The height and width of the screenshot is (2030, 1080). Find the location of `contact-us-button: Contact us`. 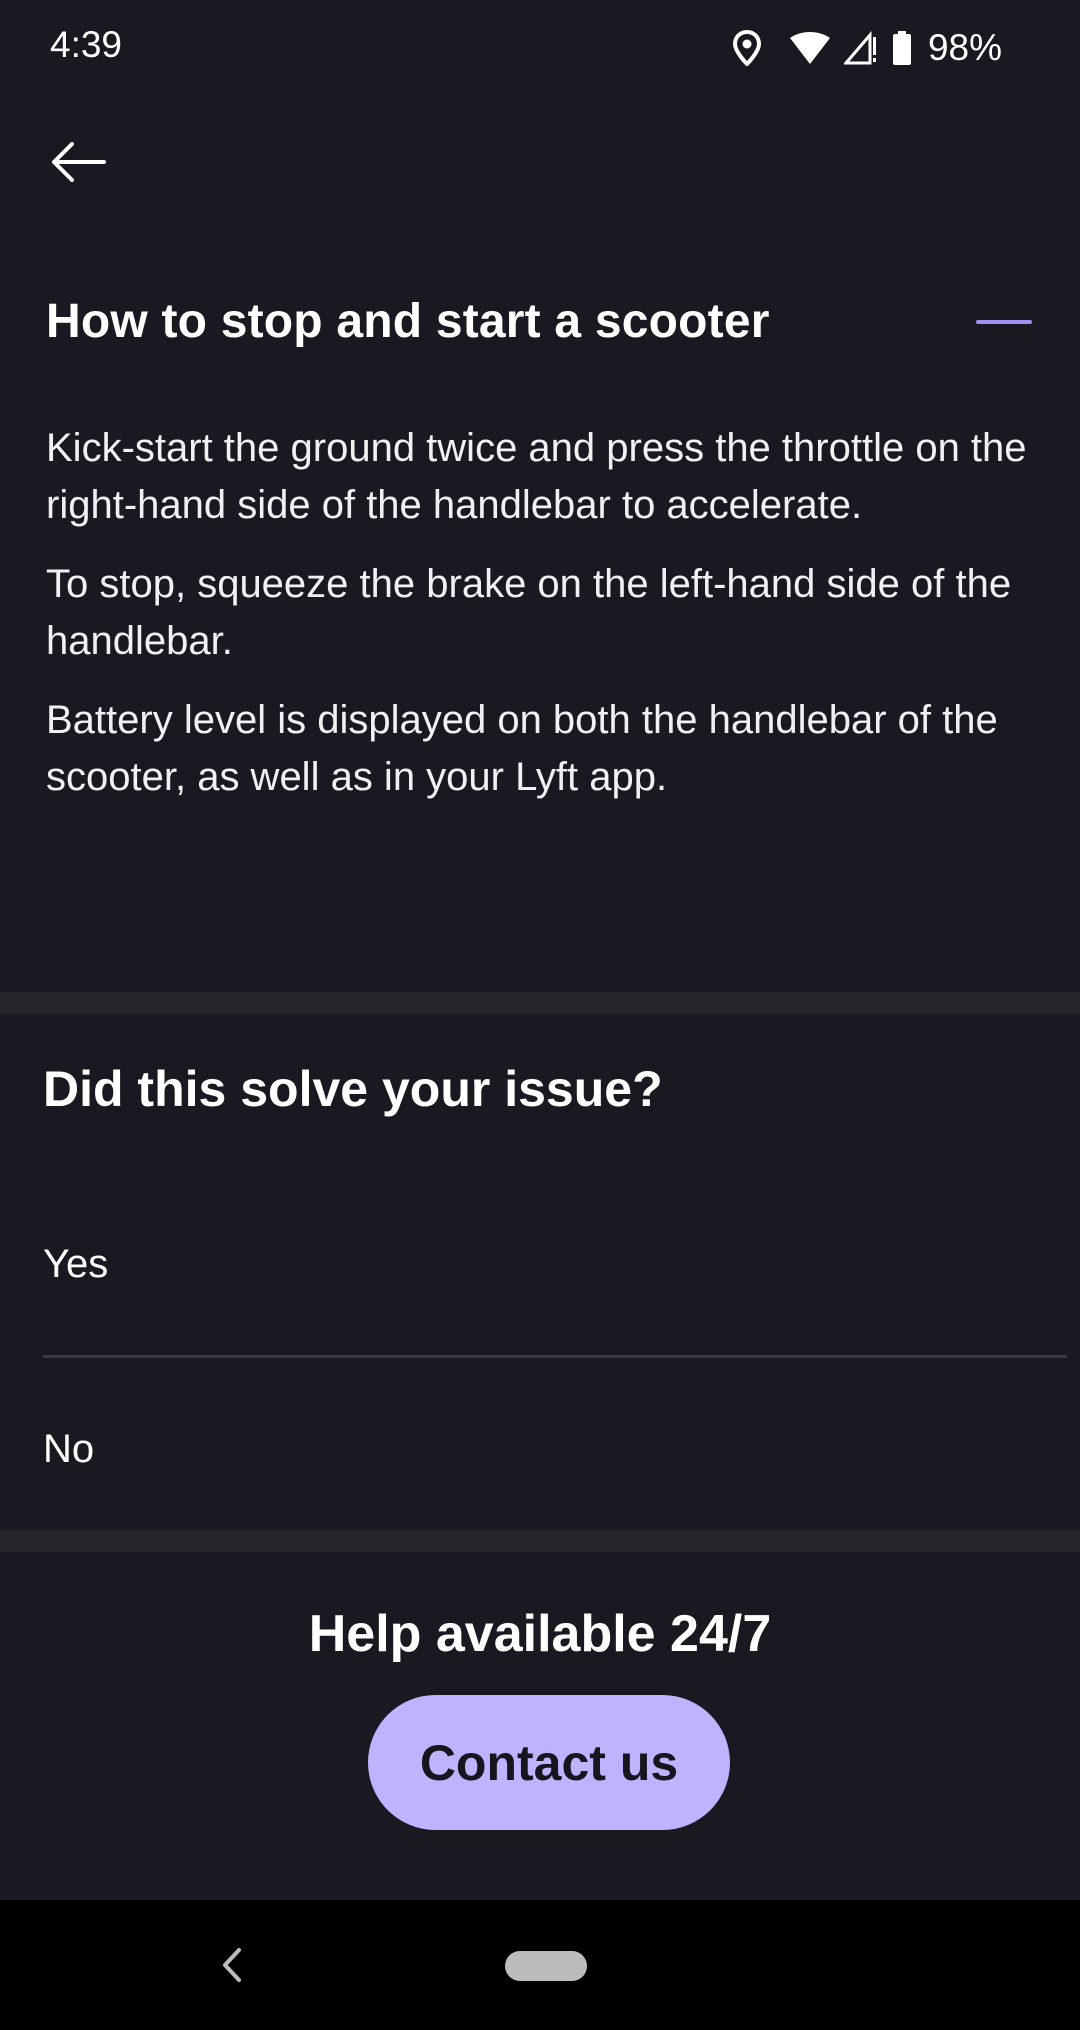

contact-us-button: Contact us is located at coordinates (549, 1762).